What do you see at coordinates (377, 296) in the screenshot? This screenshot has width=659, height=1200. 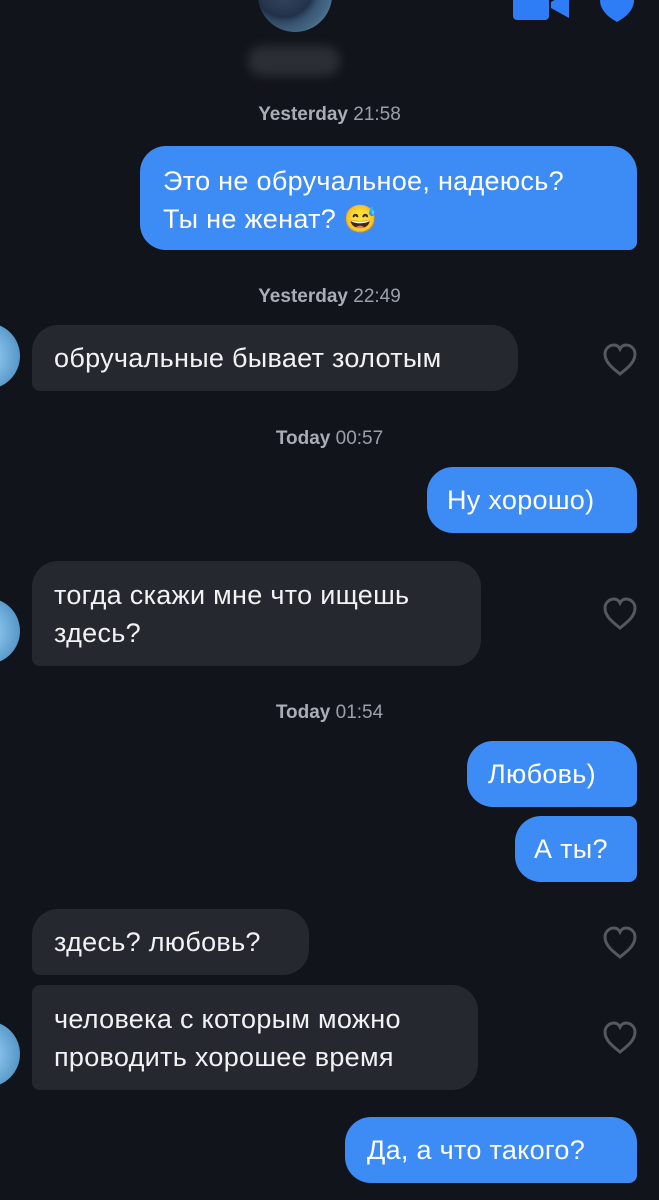 I see `timestamp-time: 22:49` at bounding box center [377, 296].